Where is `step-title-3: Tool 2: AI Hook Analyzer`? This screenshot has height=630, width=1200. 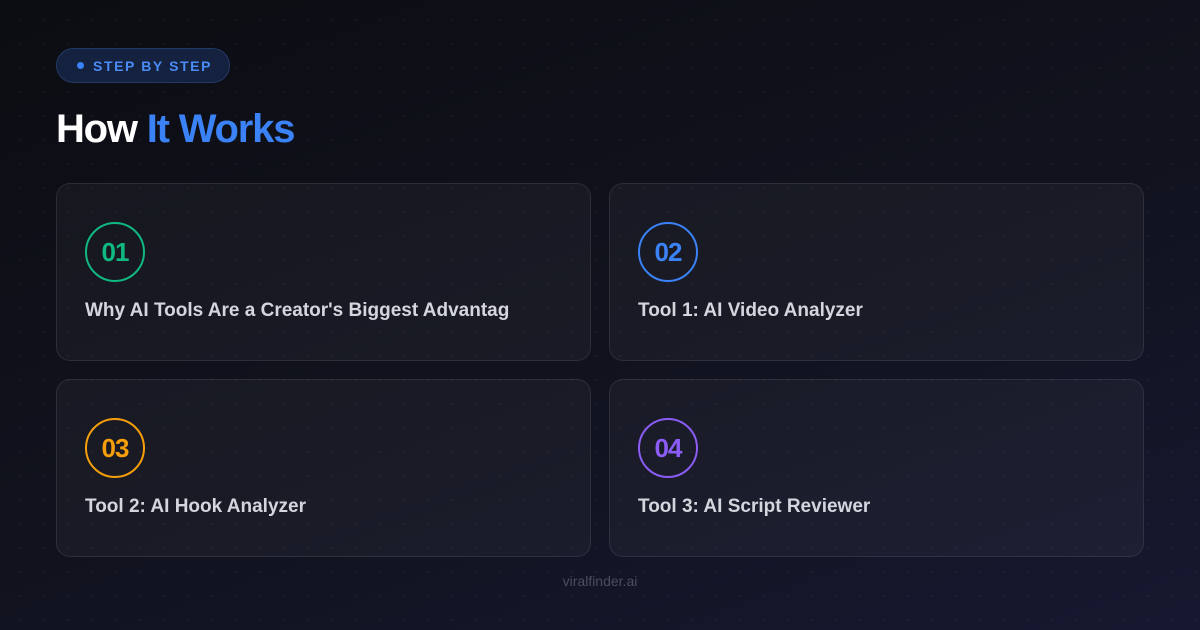 step-title-3: Tool 2: AI Hook Analyzer is located at coordinates (195, 506).